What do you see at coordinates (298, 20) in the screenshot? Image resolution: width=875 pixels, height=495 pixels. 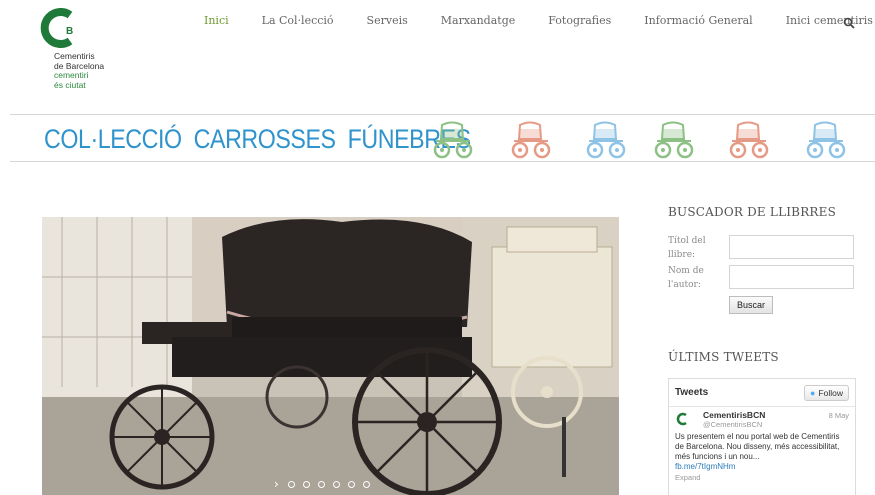 I see `nav-item-la-colleccio: La Col·lecció` at bounding box center [298, 20].